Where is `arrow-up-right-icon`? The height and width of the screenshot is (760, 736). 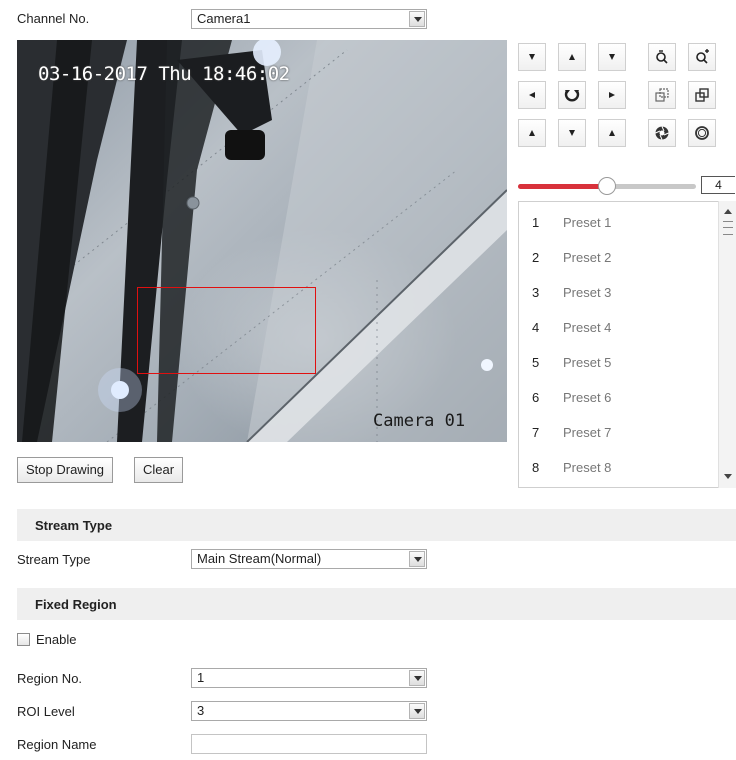
arrow-up-right-icon is located at coordinates (612, 57).